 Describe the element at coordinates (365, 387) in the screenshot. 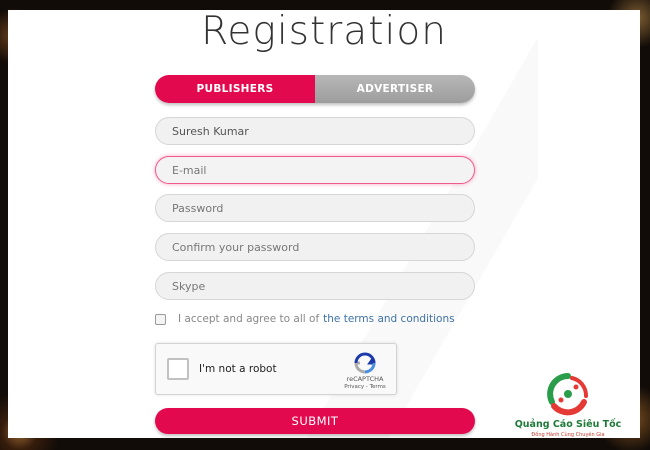

I see `recaptcha-links: Privacy - Terms` at that location.